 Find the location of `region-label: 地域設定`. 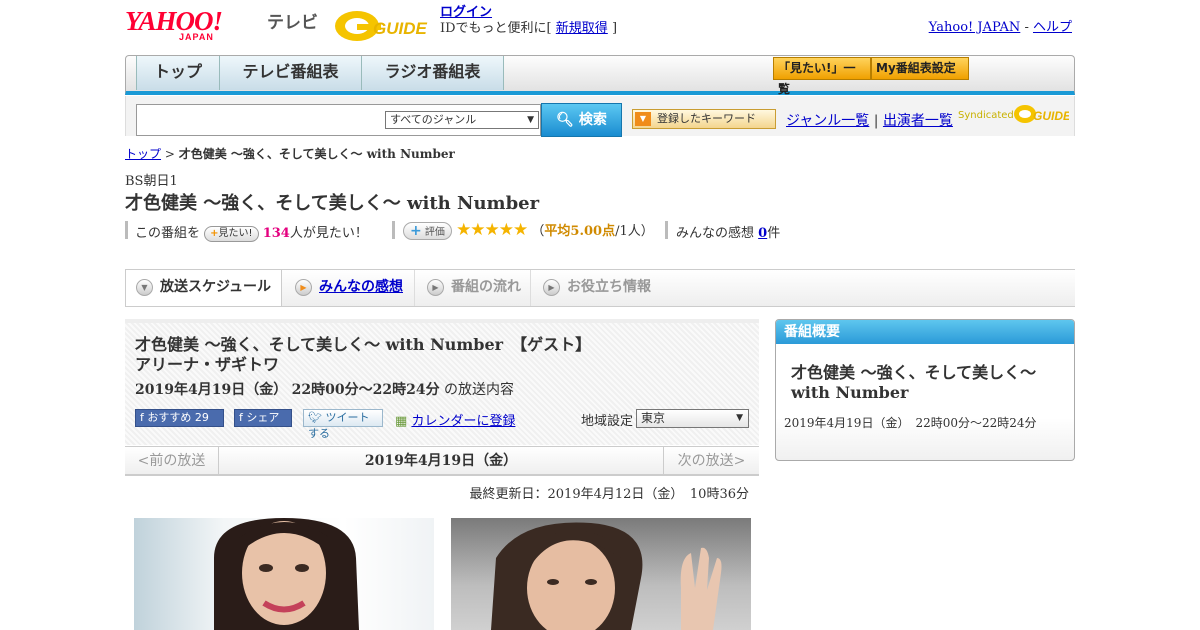

region-label: 地域設定 is located at coordinates (607, 421).